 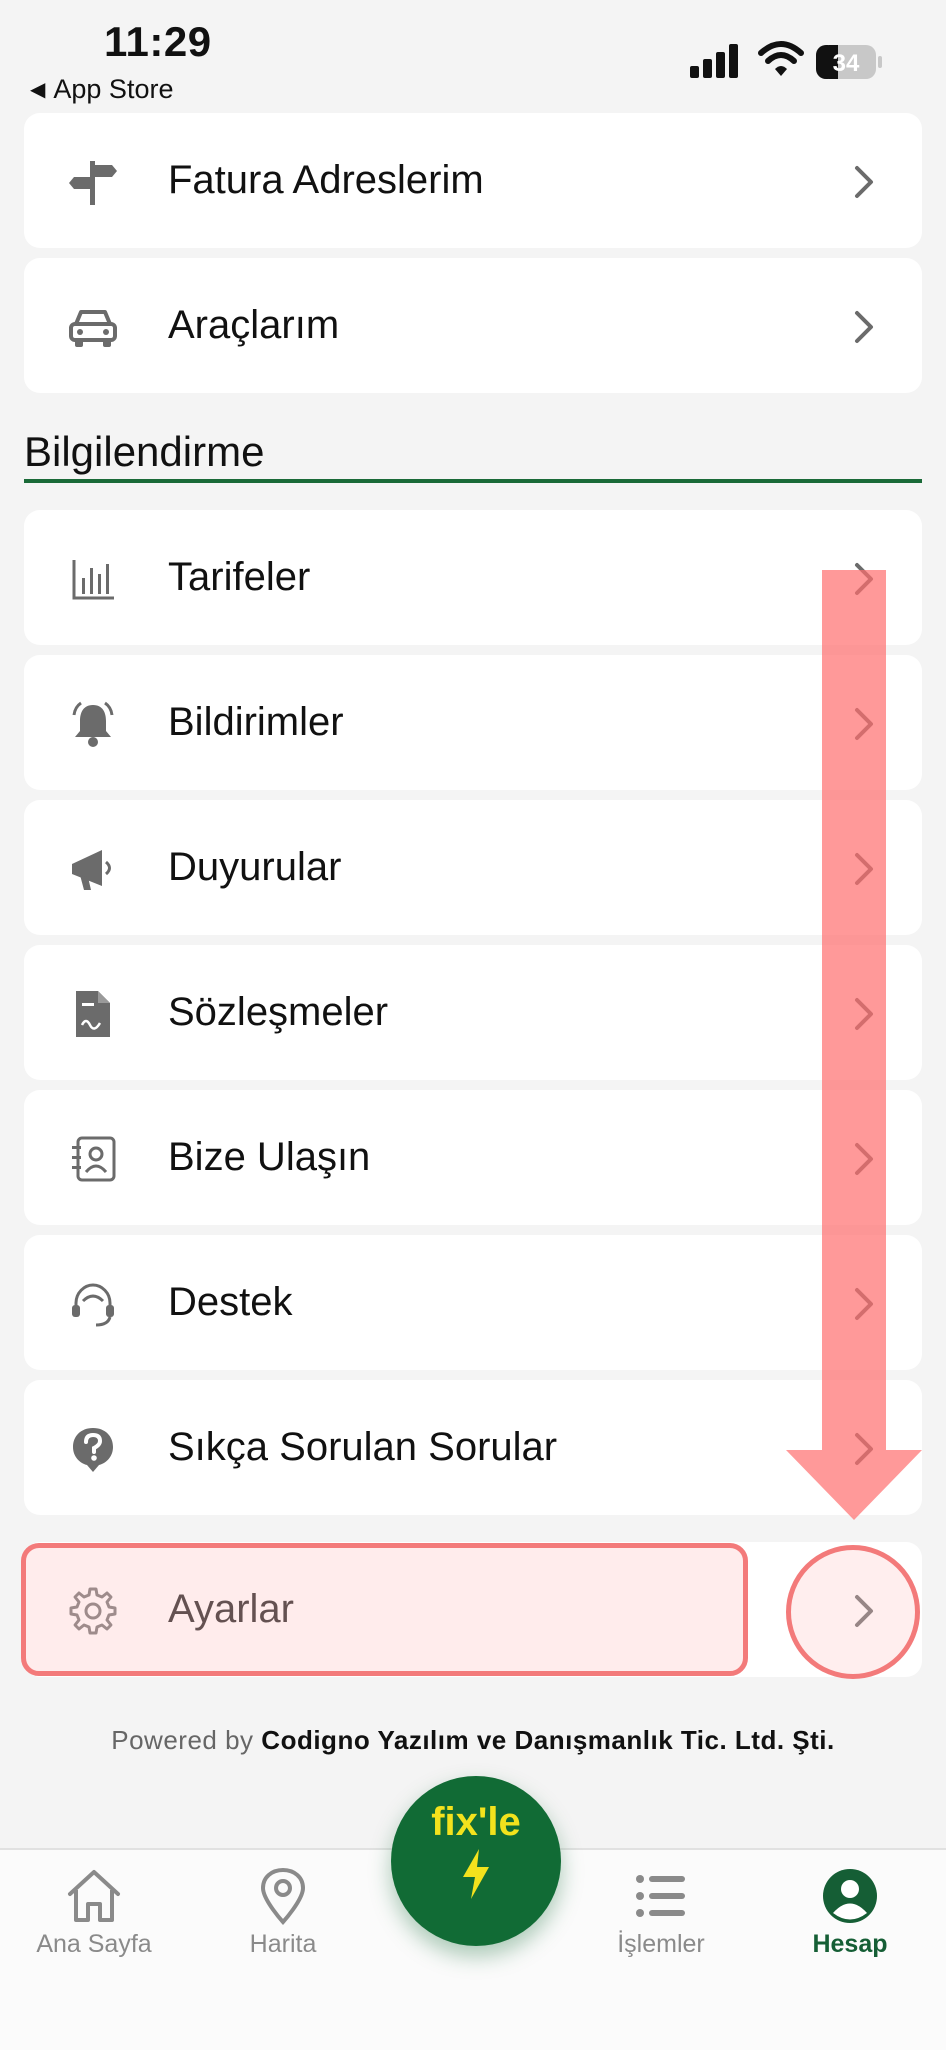 What do you see at coordinates (854, 1045) in the screenshot?
I see `scroll-down-arrow-icon` at bounding box center [854, 1045].